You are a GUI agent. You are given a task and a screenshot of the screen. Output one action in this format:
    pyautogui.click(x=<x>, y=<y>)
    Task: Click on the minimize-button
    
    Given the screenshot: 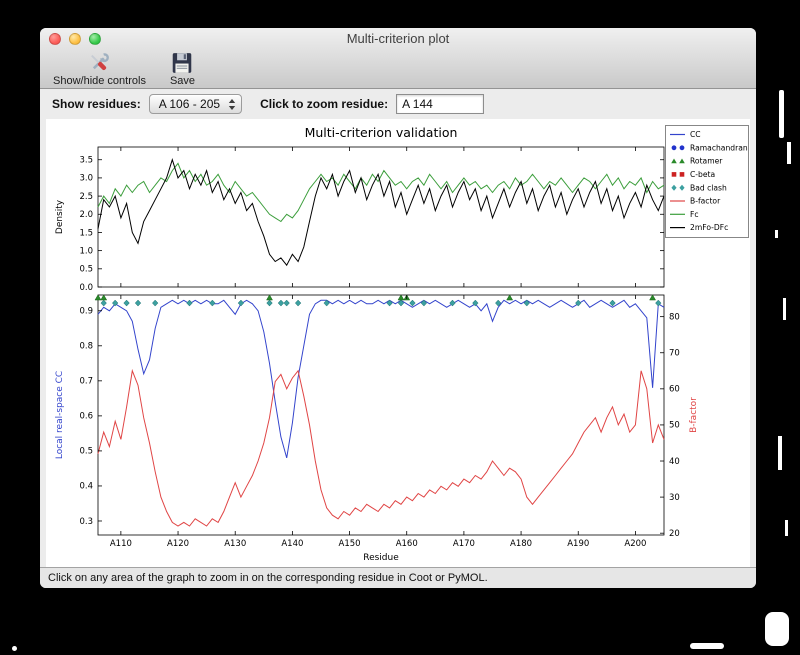 What is the action you would take?
    pyautogui.click(x=75, y=39)
    